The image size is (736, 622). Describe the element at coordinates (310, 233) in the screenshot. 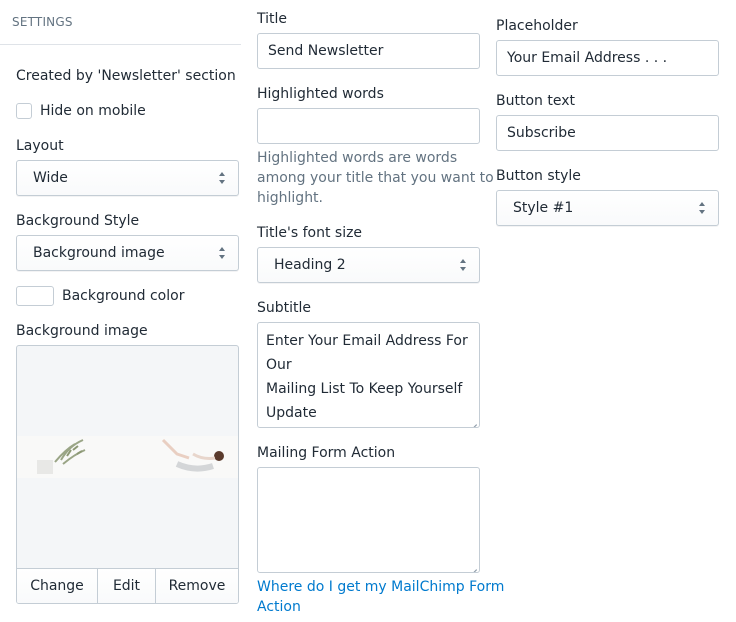

I see `title-font-size-label: Title's font size` at that location.